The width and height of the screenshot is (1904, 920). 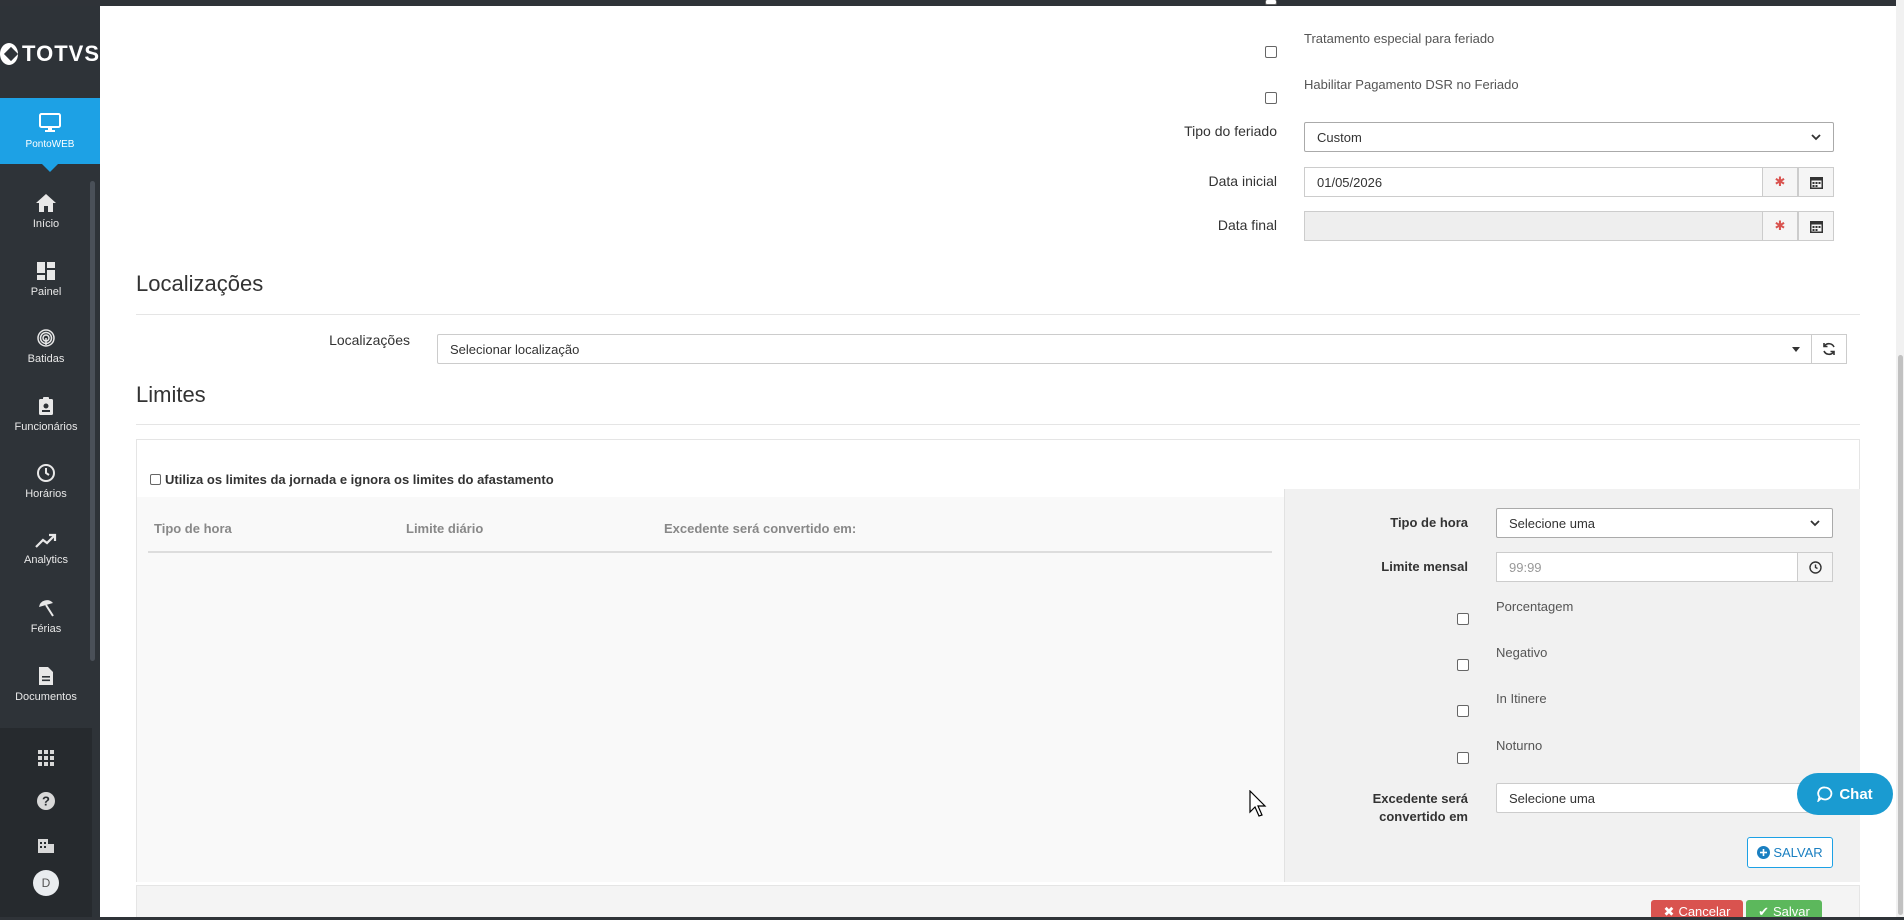 What do you see at coordinates (445, 528) in the screenshot?
I see `table-header-limite-diario: Limite diário` at bounding box center [445, 528].